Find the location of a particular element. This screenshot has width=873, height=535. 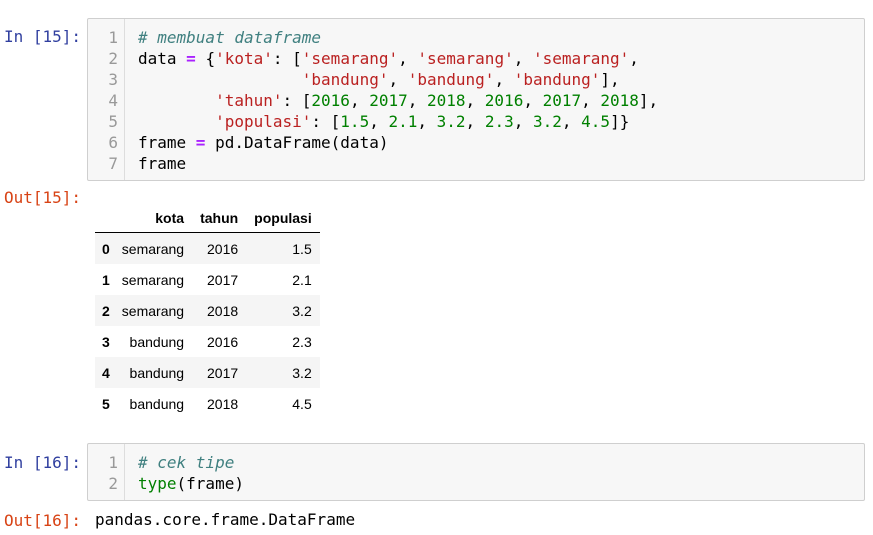

line-number: 6 is located at coordinates (113, 142).